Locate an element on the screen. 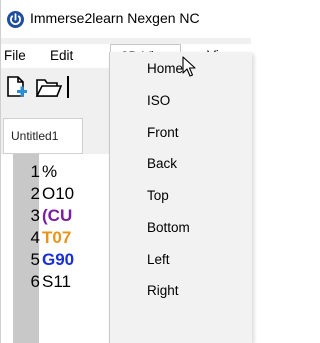  code-line: 2 O10 is located at coordinates (44, 195).